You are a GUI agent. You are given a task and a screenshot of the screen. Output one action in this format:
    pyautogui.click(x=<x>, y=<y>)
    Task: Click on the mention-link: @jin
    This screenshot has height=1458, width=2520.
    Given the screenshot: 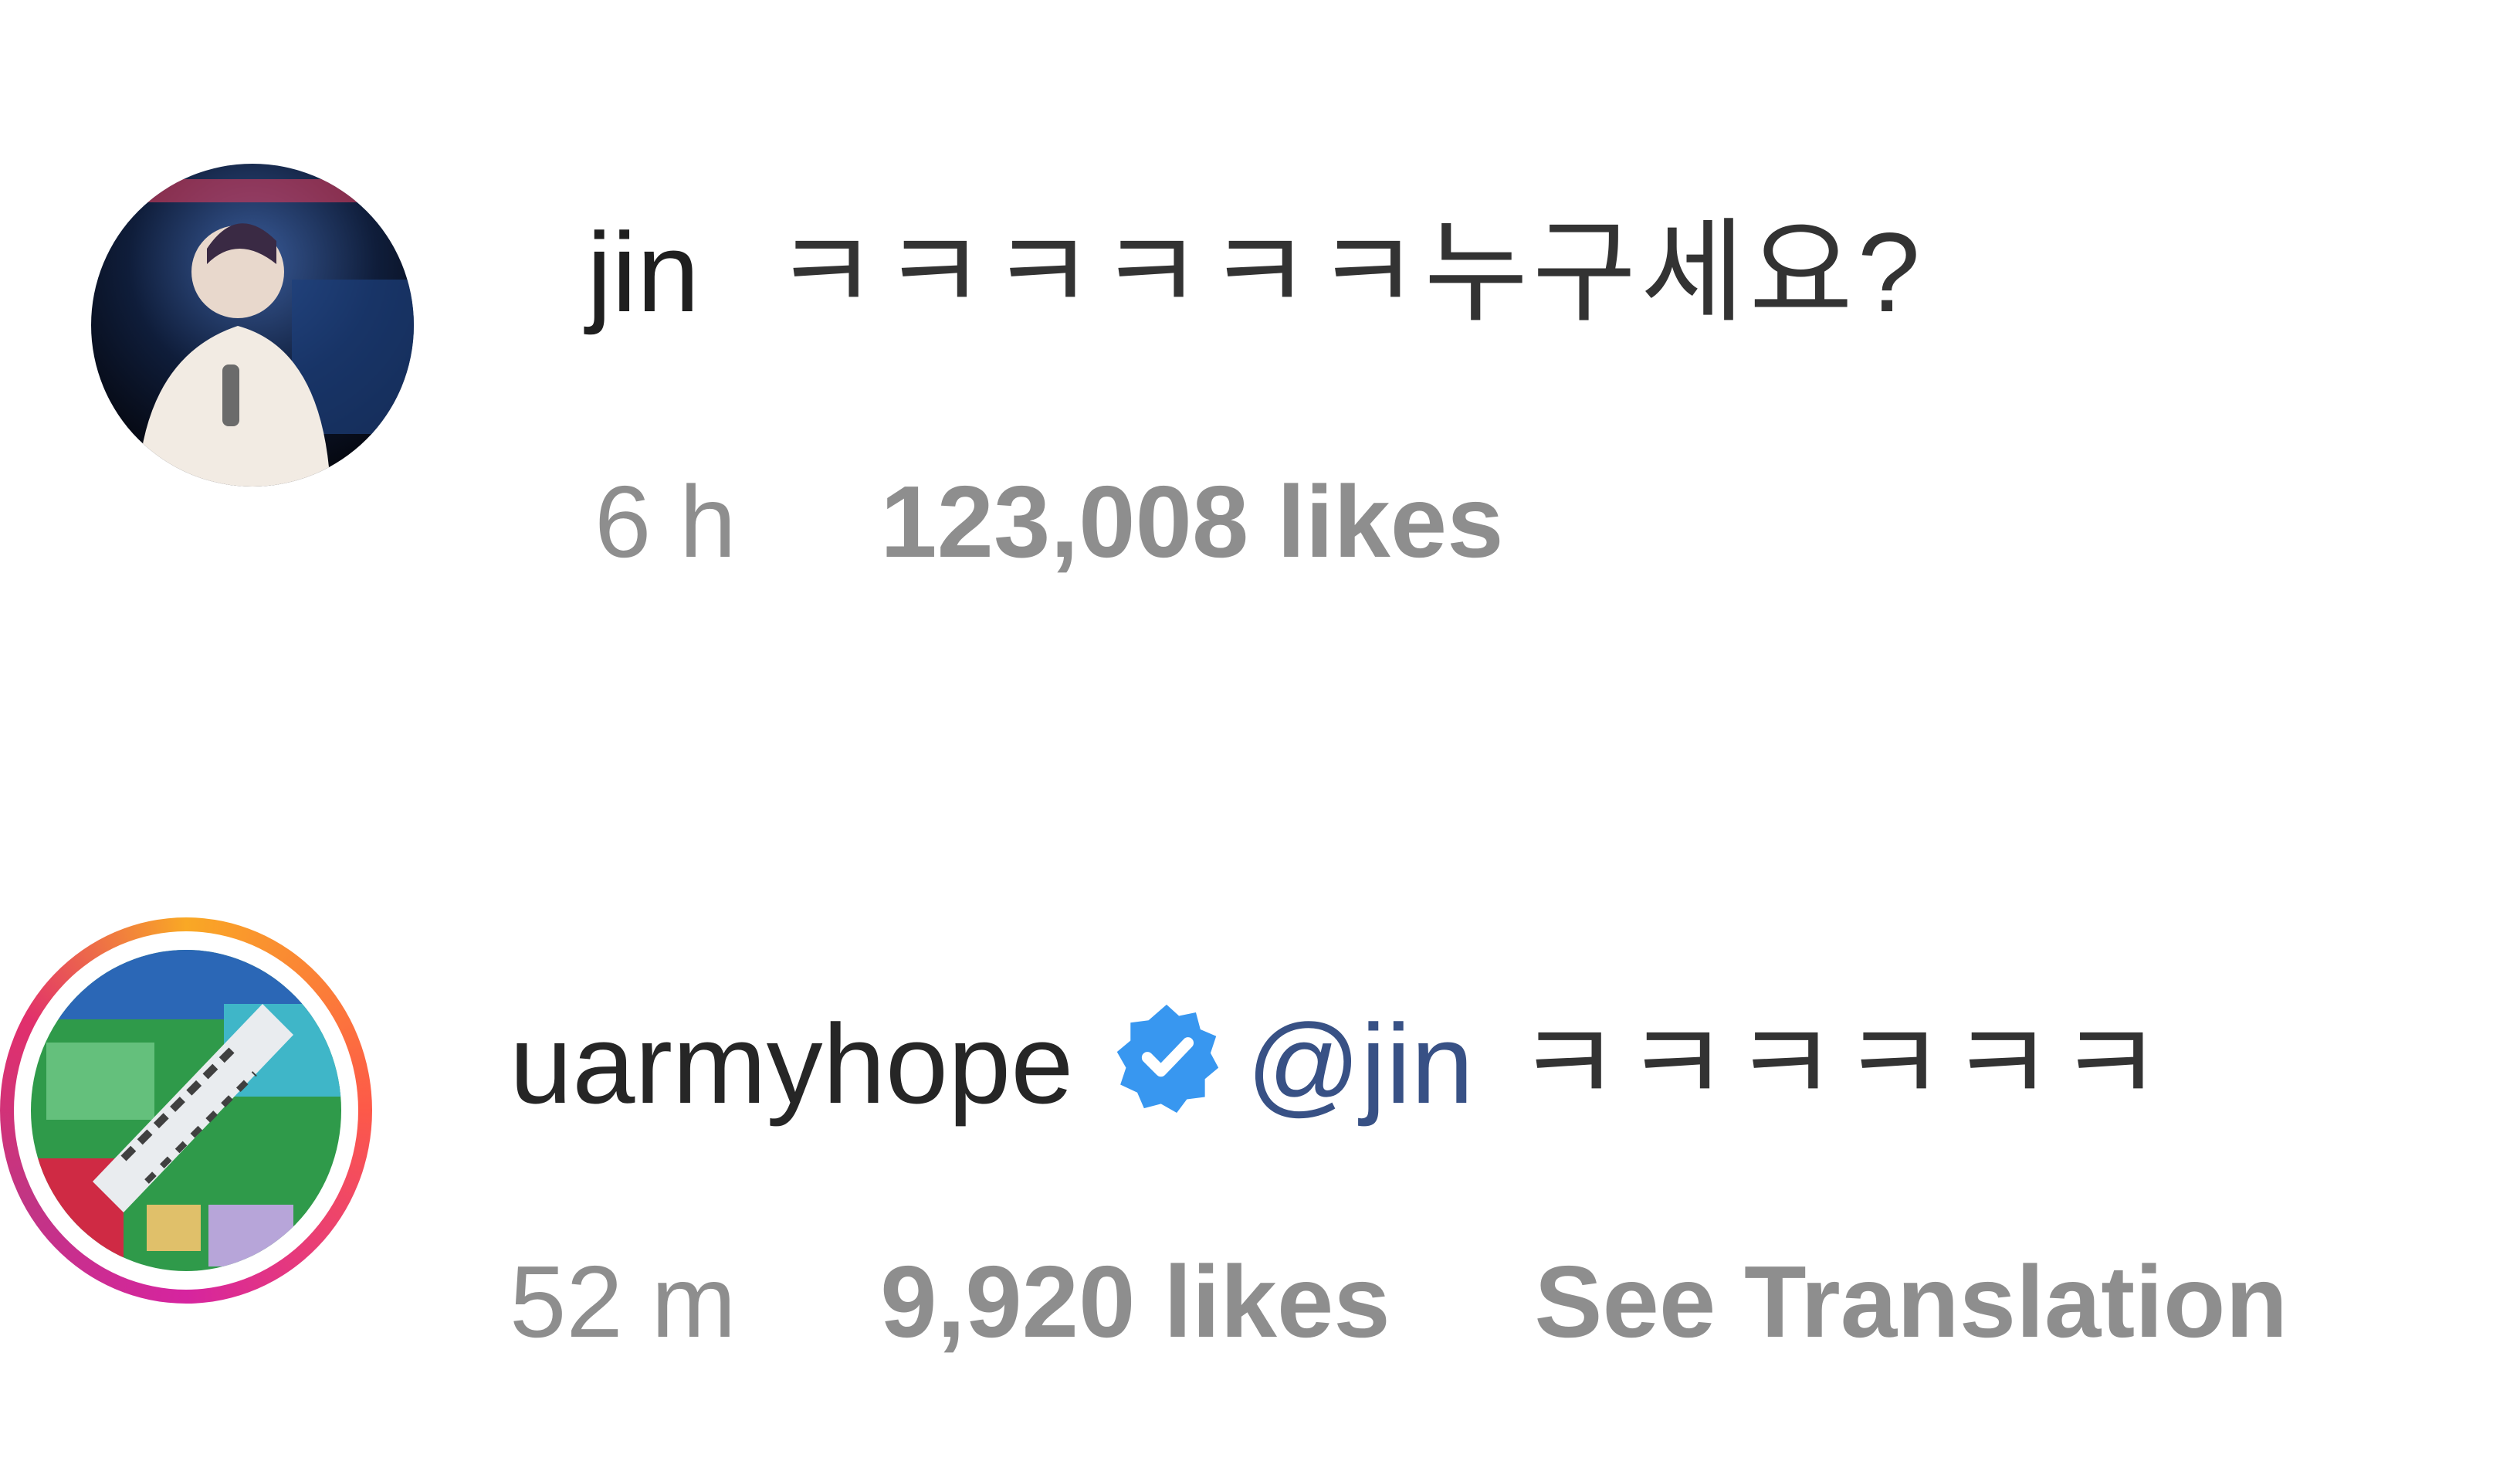 What is the action you would take?
    pyautogui.click(x=1359, y=1064)
    